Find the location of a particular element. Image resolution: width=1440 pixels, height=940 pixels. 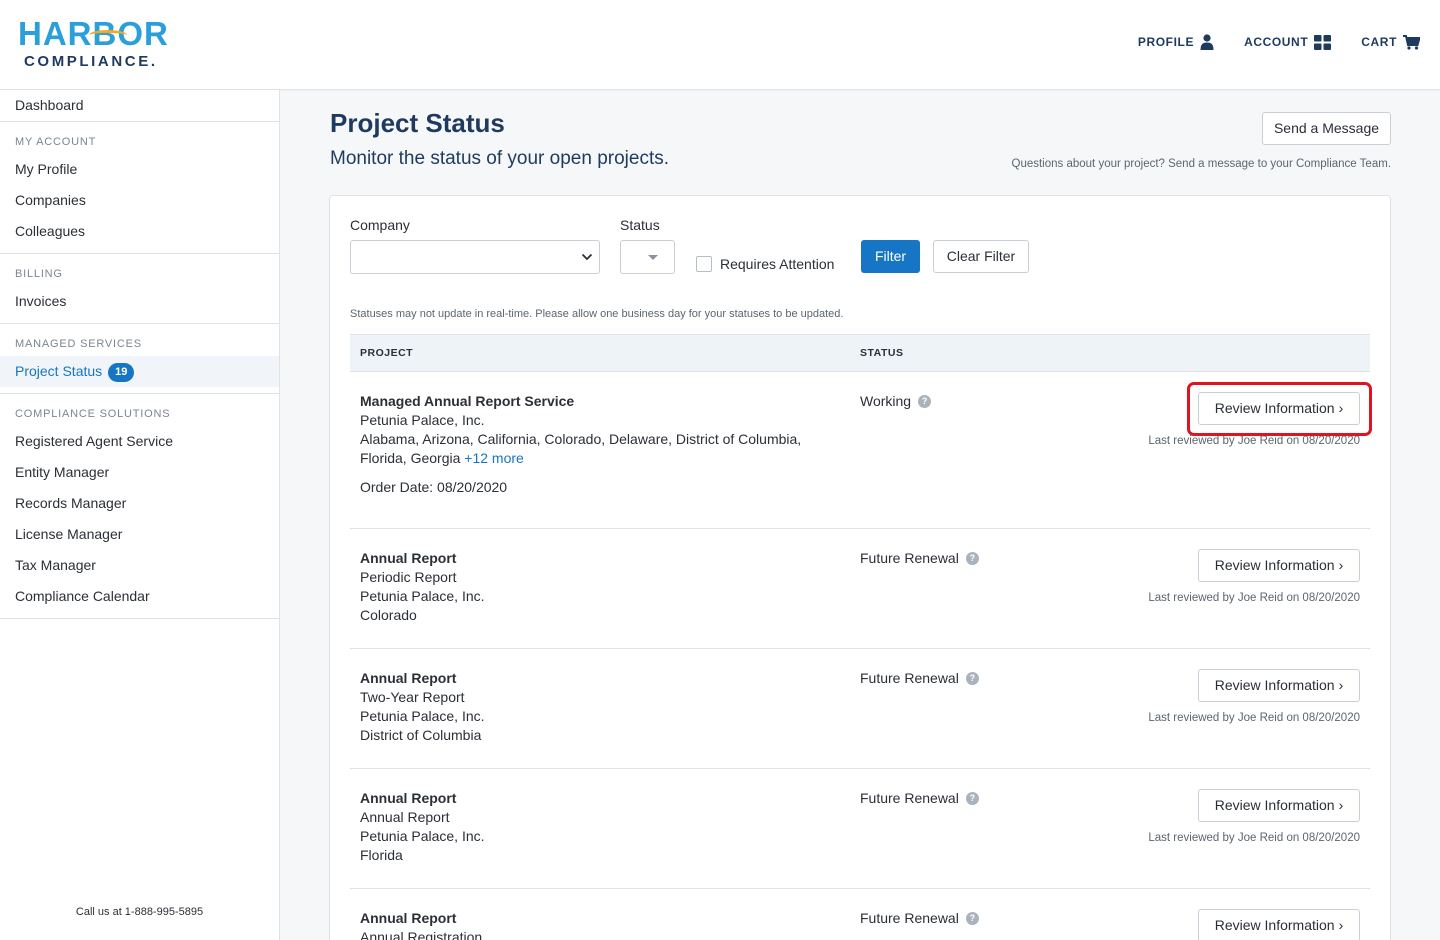

status-label: Status is located at coordinates (640, 225).